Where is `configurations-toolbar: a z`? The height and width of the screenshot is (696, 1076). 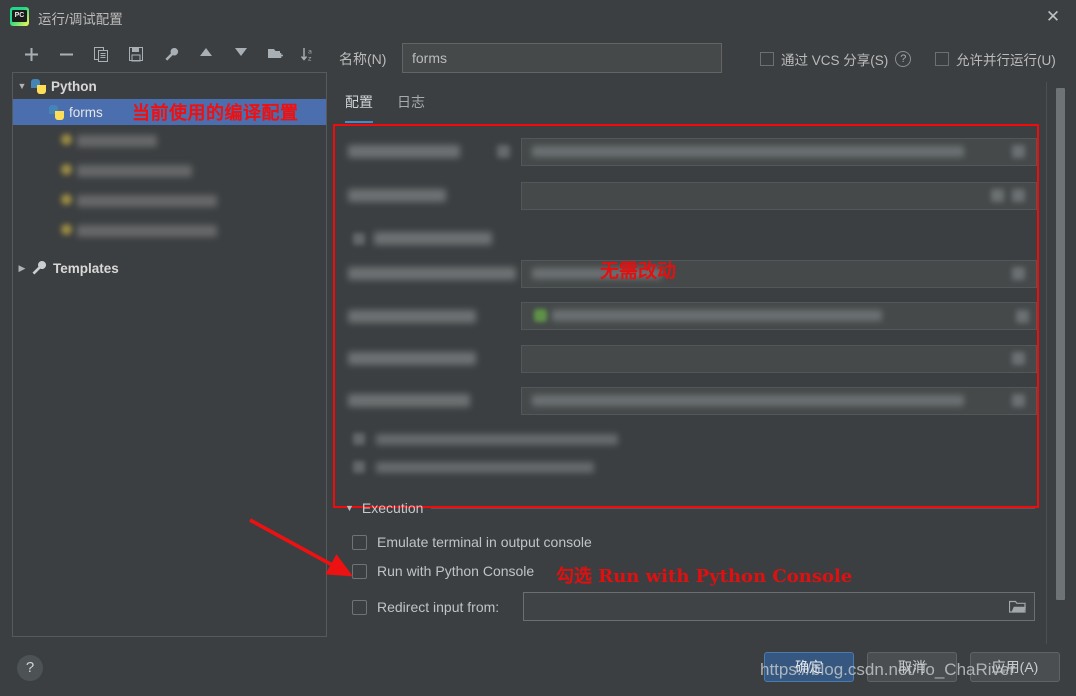 configurations-toolbar: a z is located at coordinates (170, 55).